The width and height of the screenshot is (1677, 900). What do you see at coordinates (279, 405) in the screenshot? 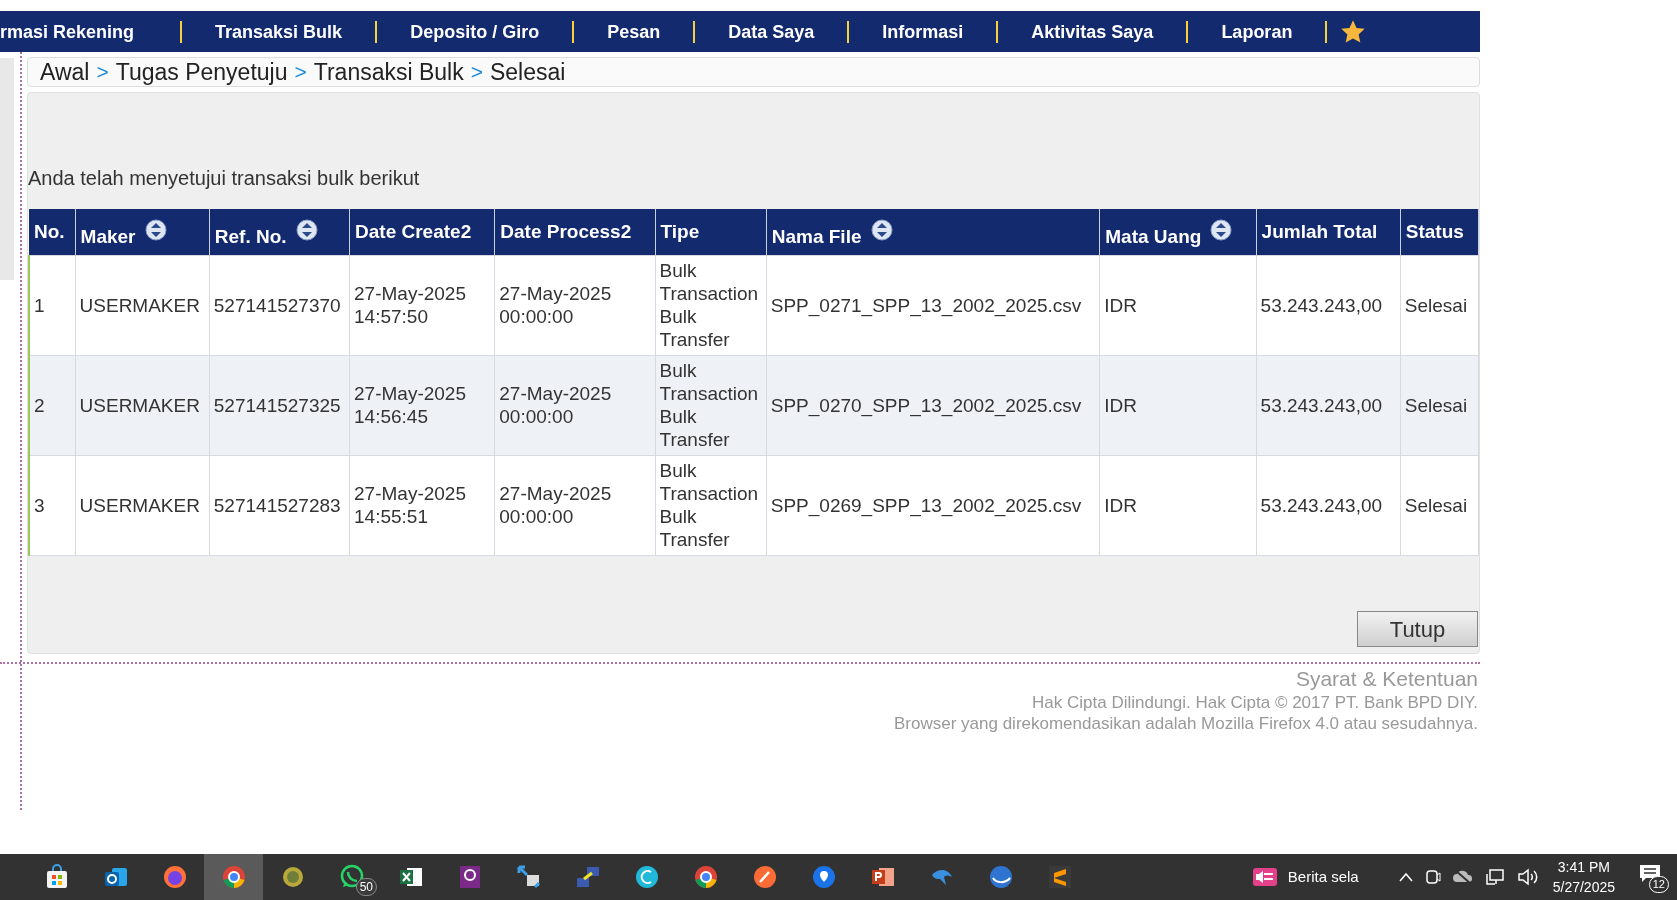
I see `table-cell: 527141527325` at bounding box center [279, 405].